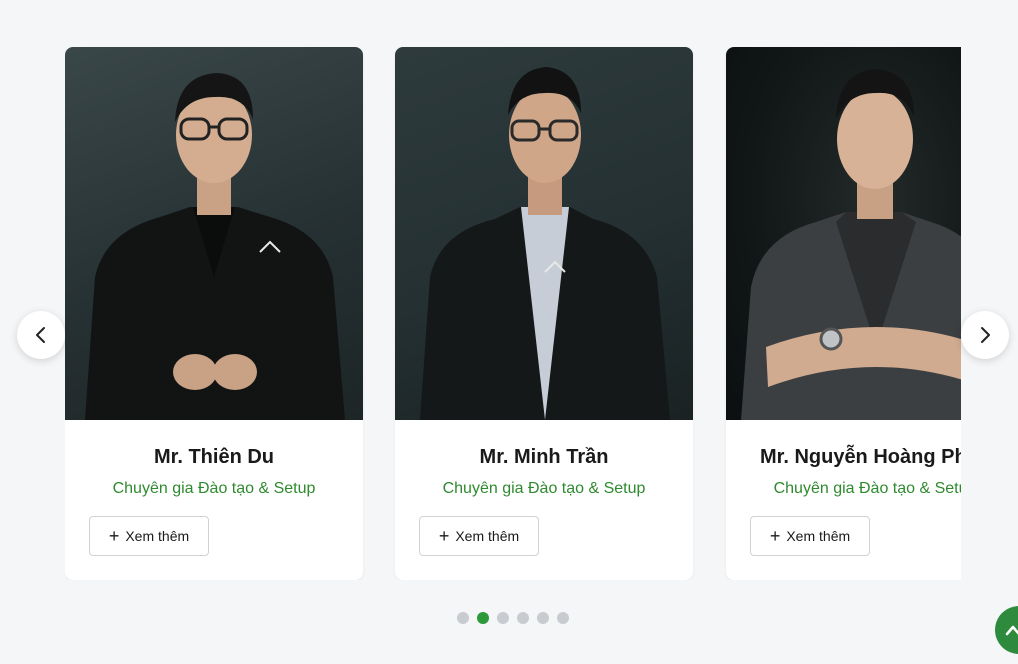 The width and height of the screenshot is (1018, 664). I want to click on expert-photo, so click(843, 233).